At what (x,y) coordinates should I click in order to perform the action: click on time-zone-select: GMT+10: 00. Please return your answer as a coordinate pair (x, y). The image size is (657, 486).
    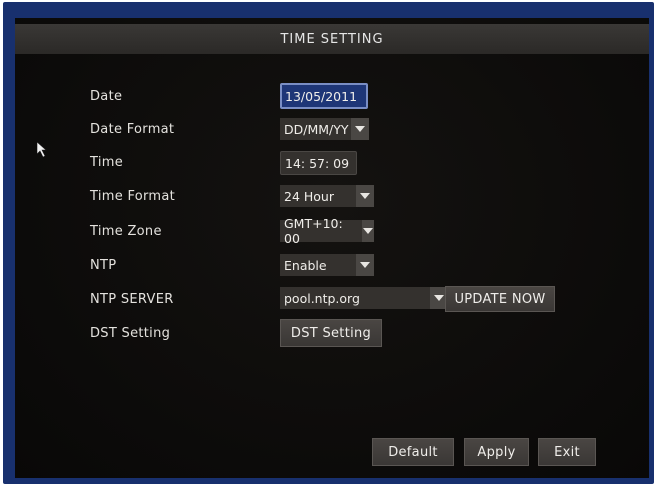
    Looking at the image, I should click on (327, 231).